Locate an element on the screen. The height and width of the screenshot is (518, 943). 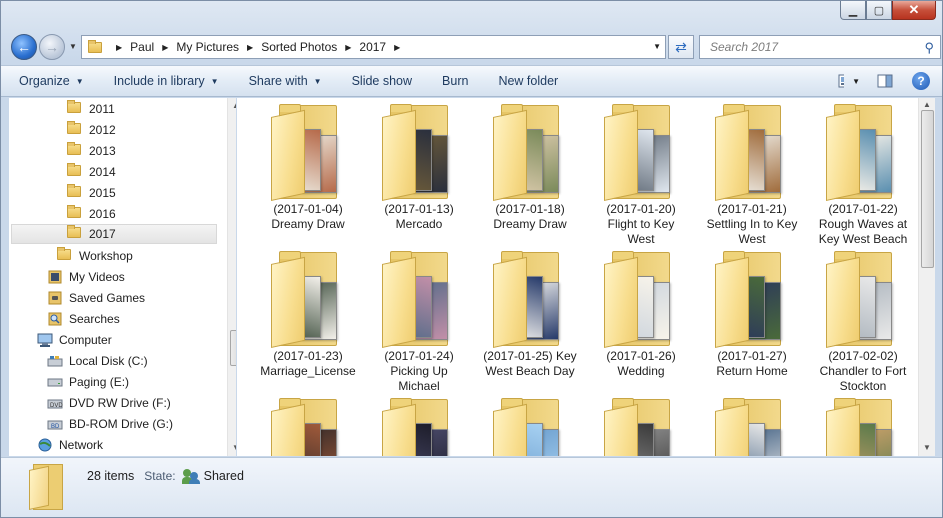
sidebar-item-label: 2013 is located at coordinates (102, 151).